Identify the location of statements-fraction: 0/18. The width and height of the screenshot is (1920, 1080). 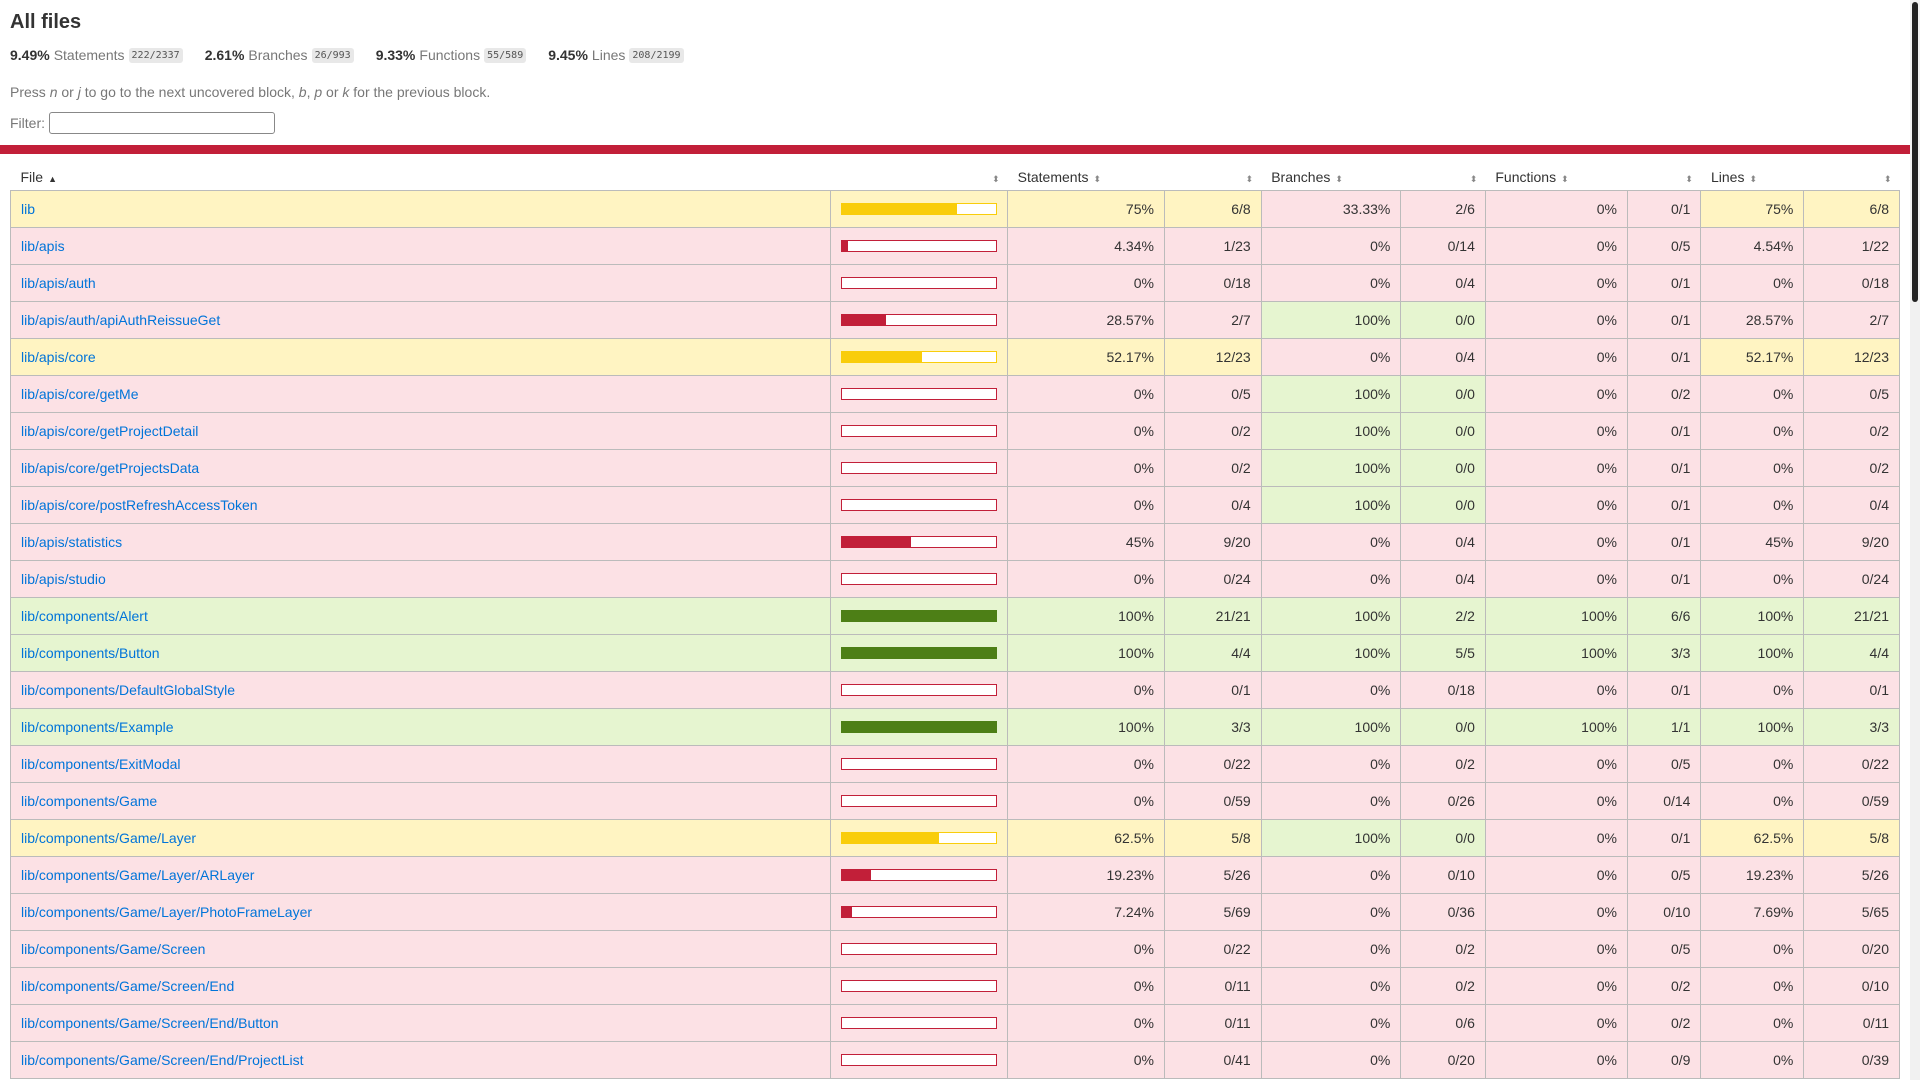
(1212, 283).